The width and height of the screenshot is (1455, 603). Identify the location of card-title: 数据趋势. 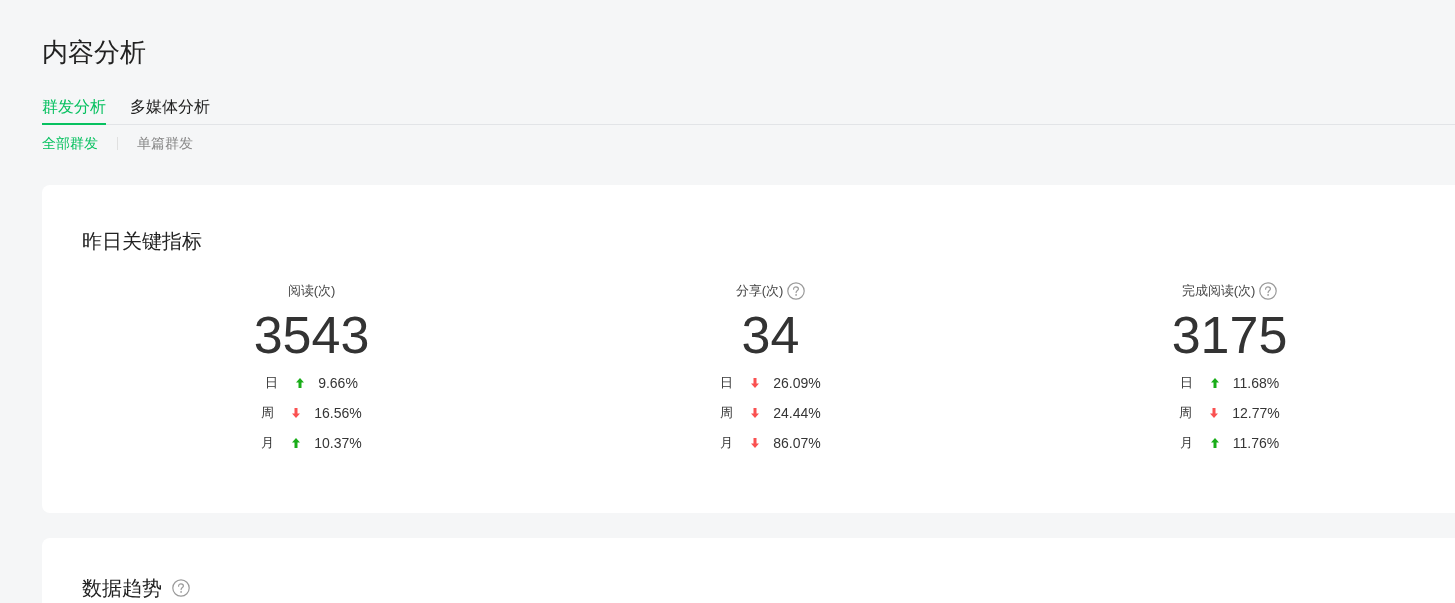
(122, 588).